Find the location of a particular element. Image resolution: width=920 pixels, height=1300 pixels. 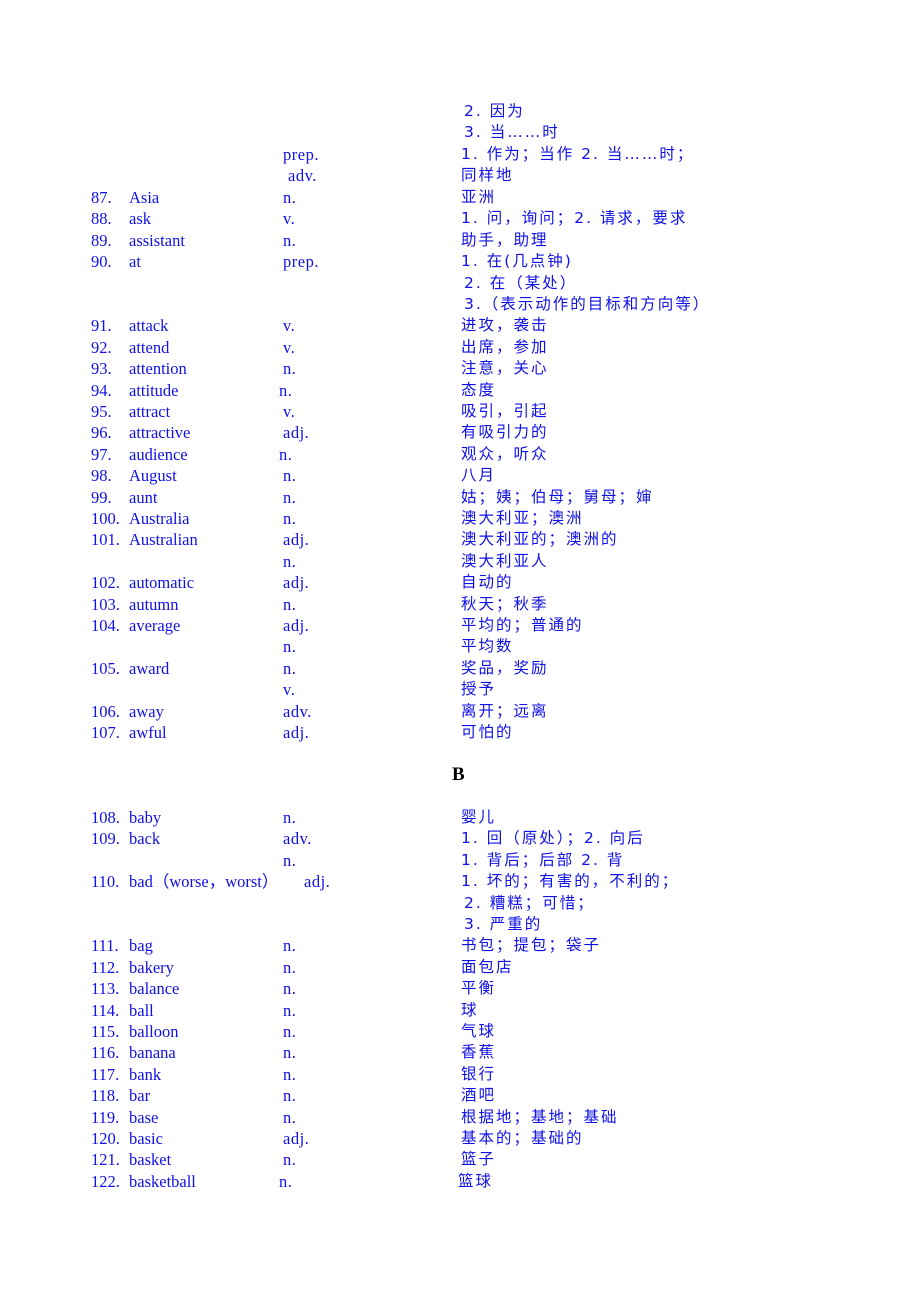

definition: 平均的；普通的 is located at coordinates (522, 625).